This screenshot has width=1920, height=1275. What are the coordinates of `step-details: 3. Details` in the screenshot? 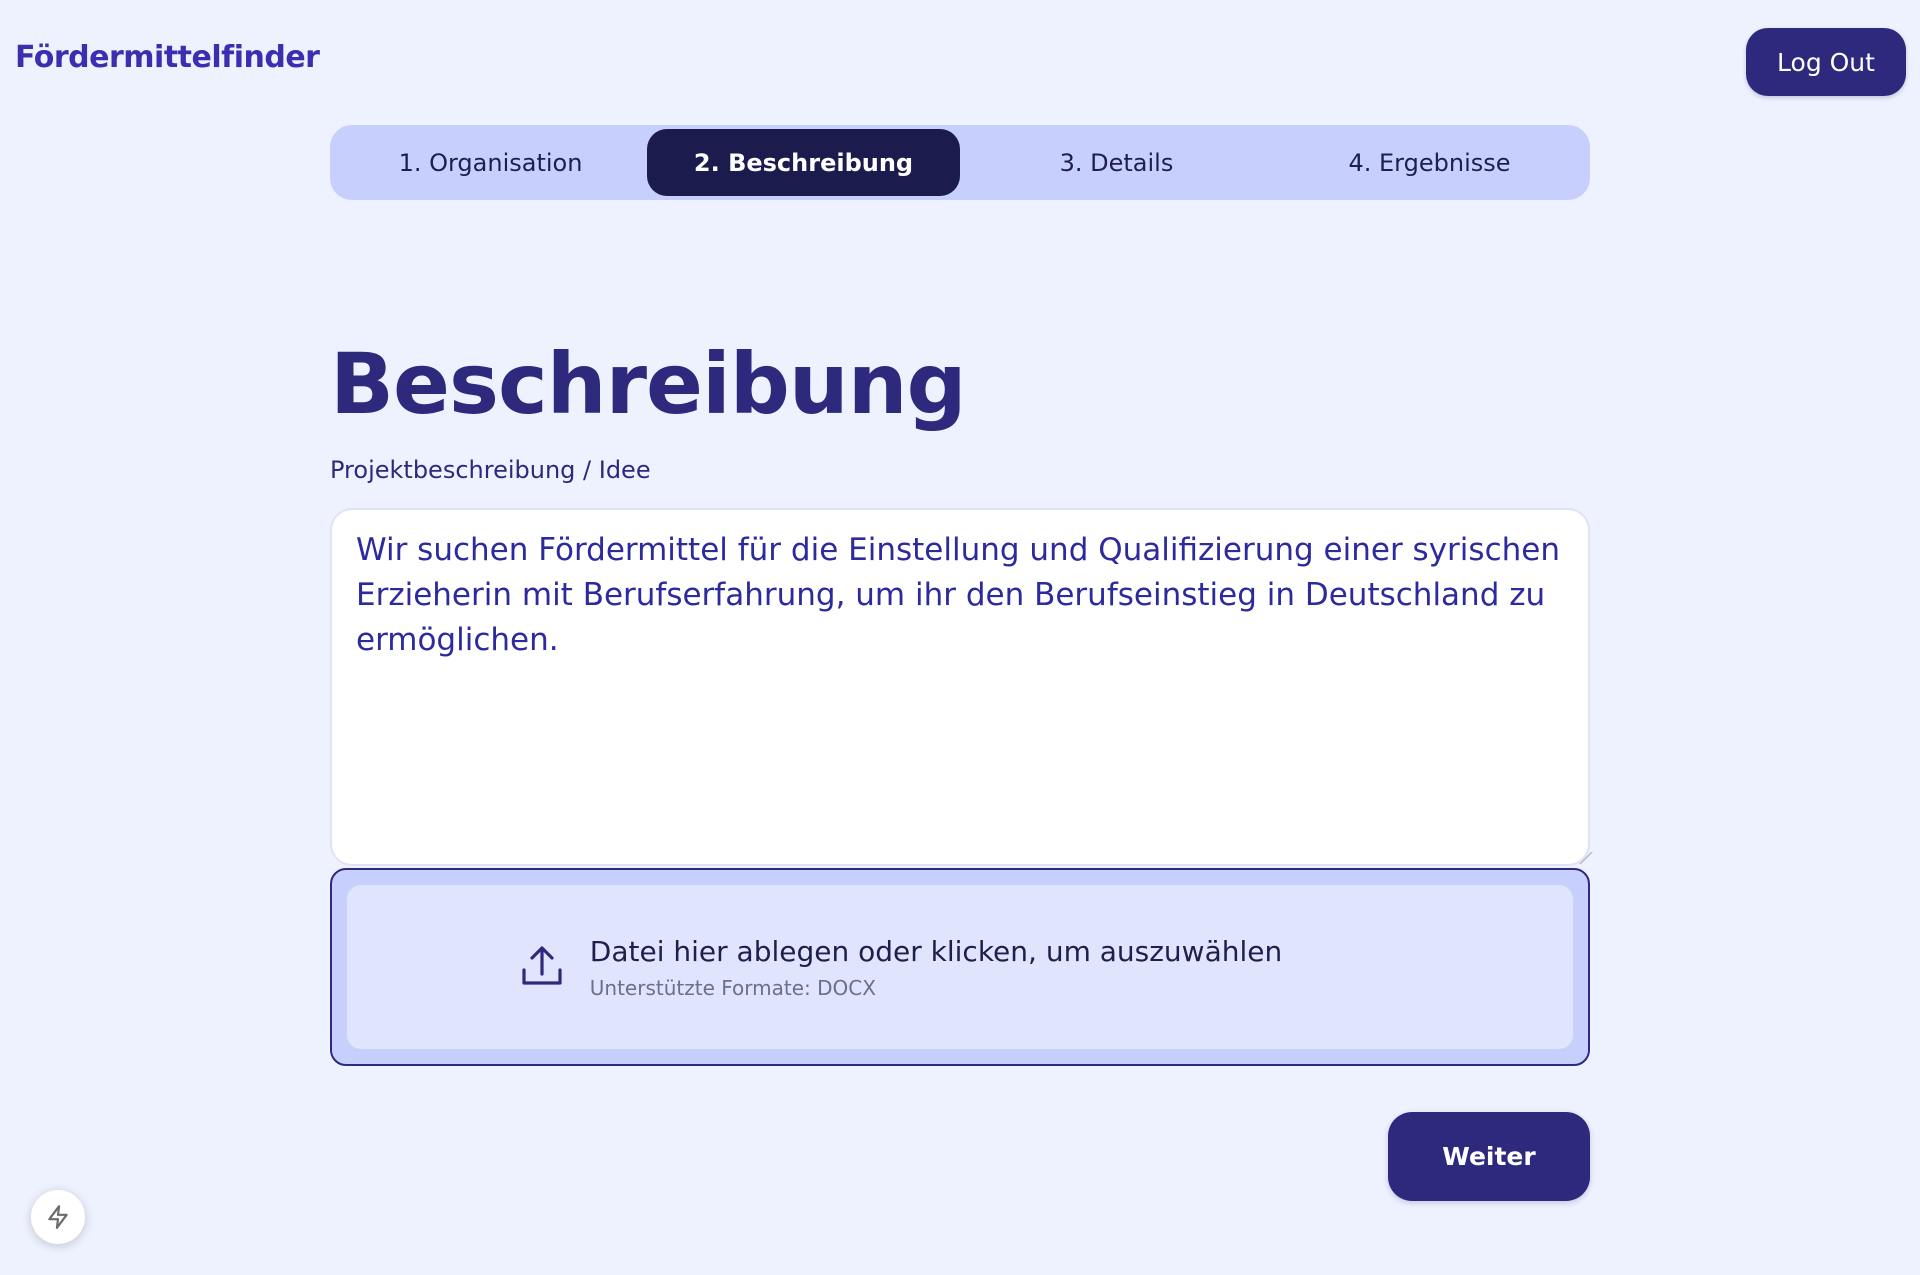 It's located at (1116, 162).